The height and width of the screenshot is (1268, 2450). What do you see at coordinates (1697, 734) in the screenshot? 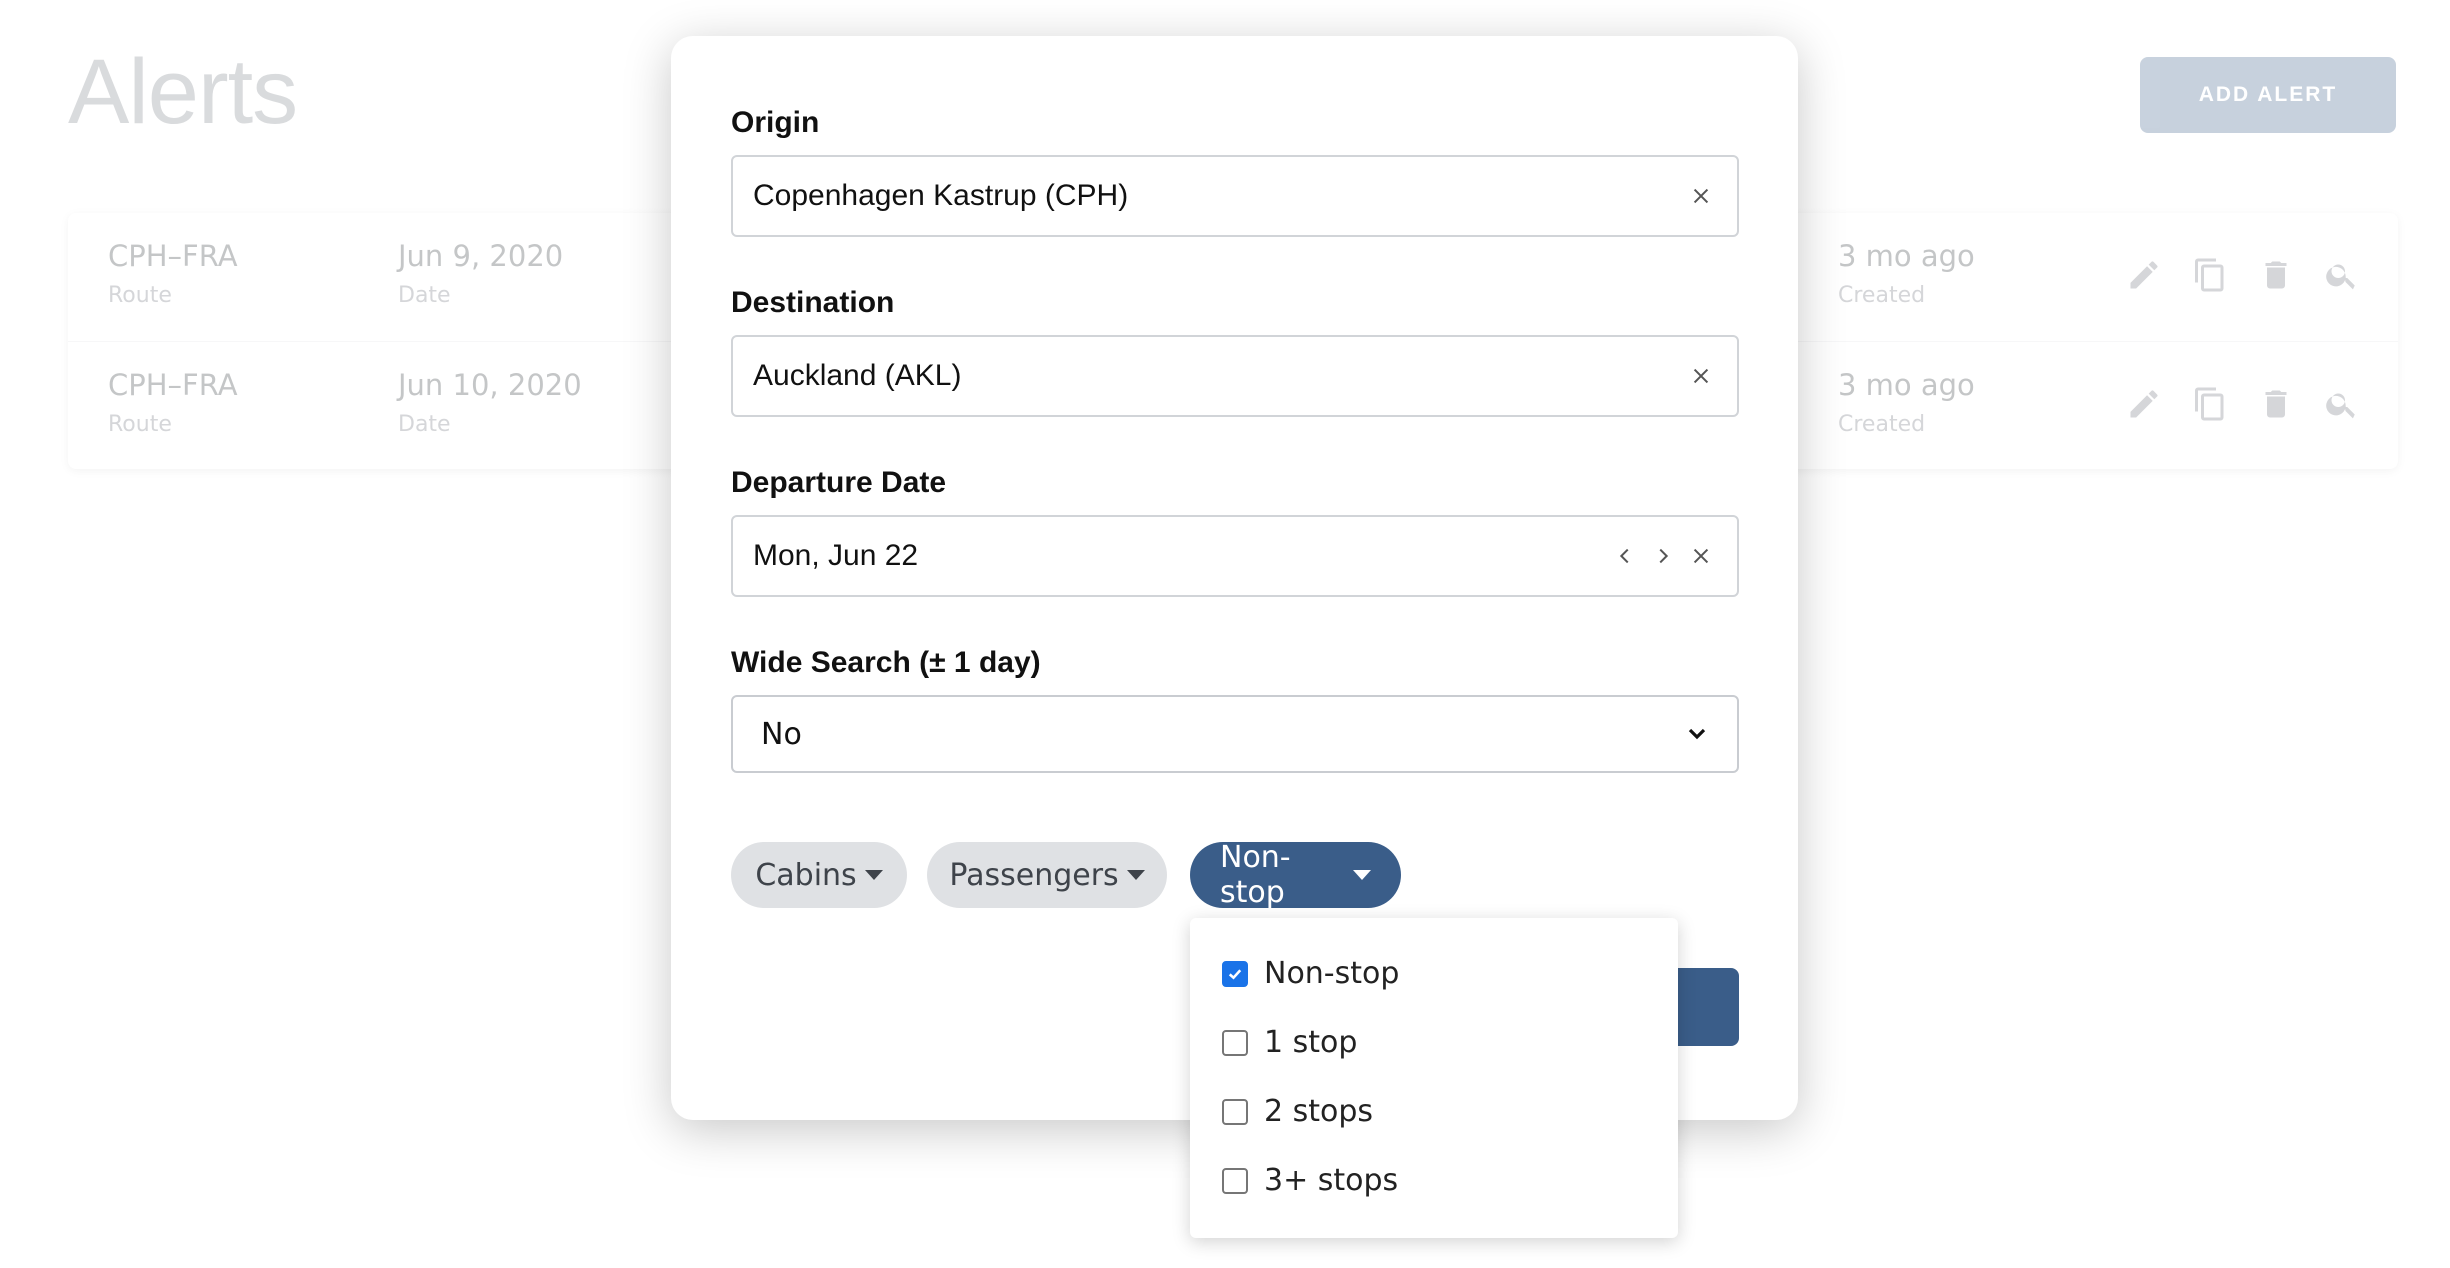
I see `chevron-down-icon` at bounding box center [1697, 734].